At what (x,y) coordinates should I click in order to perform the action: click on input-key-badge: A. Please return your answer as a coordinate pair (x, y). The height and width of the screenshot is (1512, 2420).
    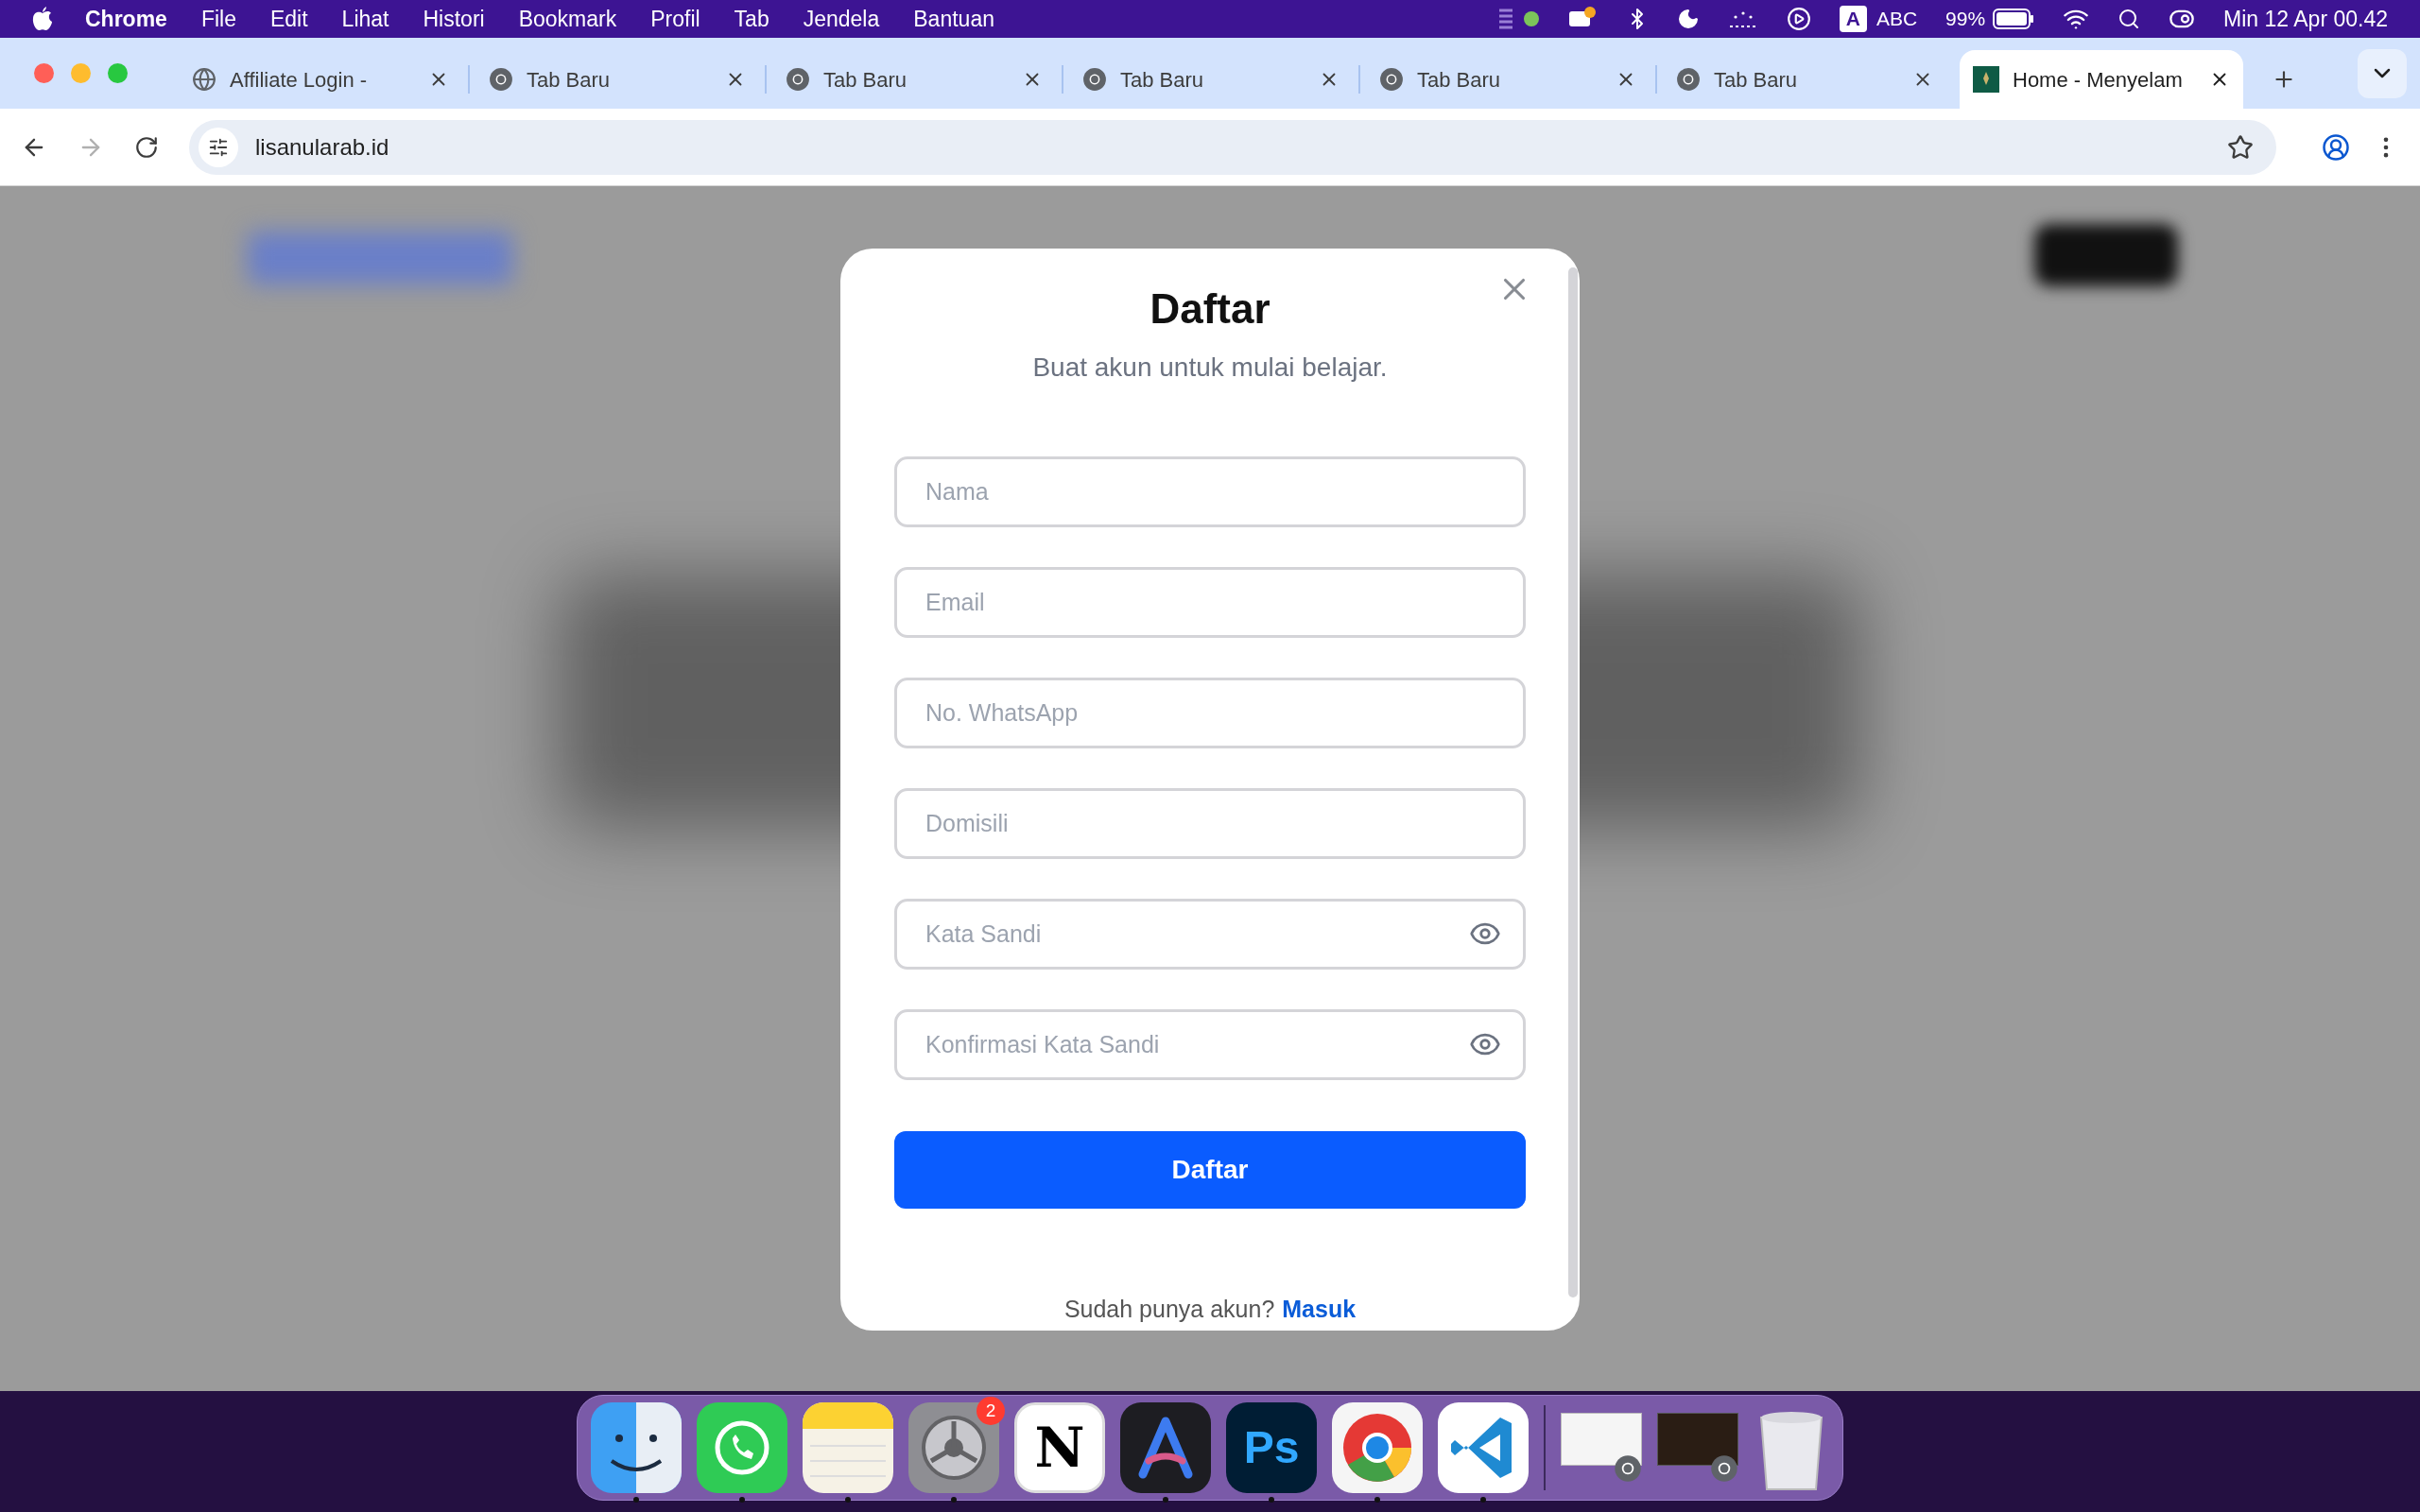
    Looking at the image, I should click on (1853, 19).